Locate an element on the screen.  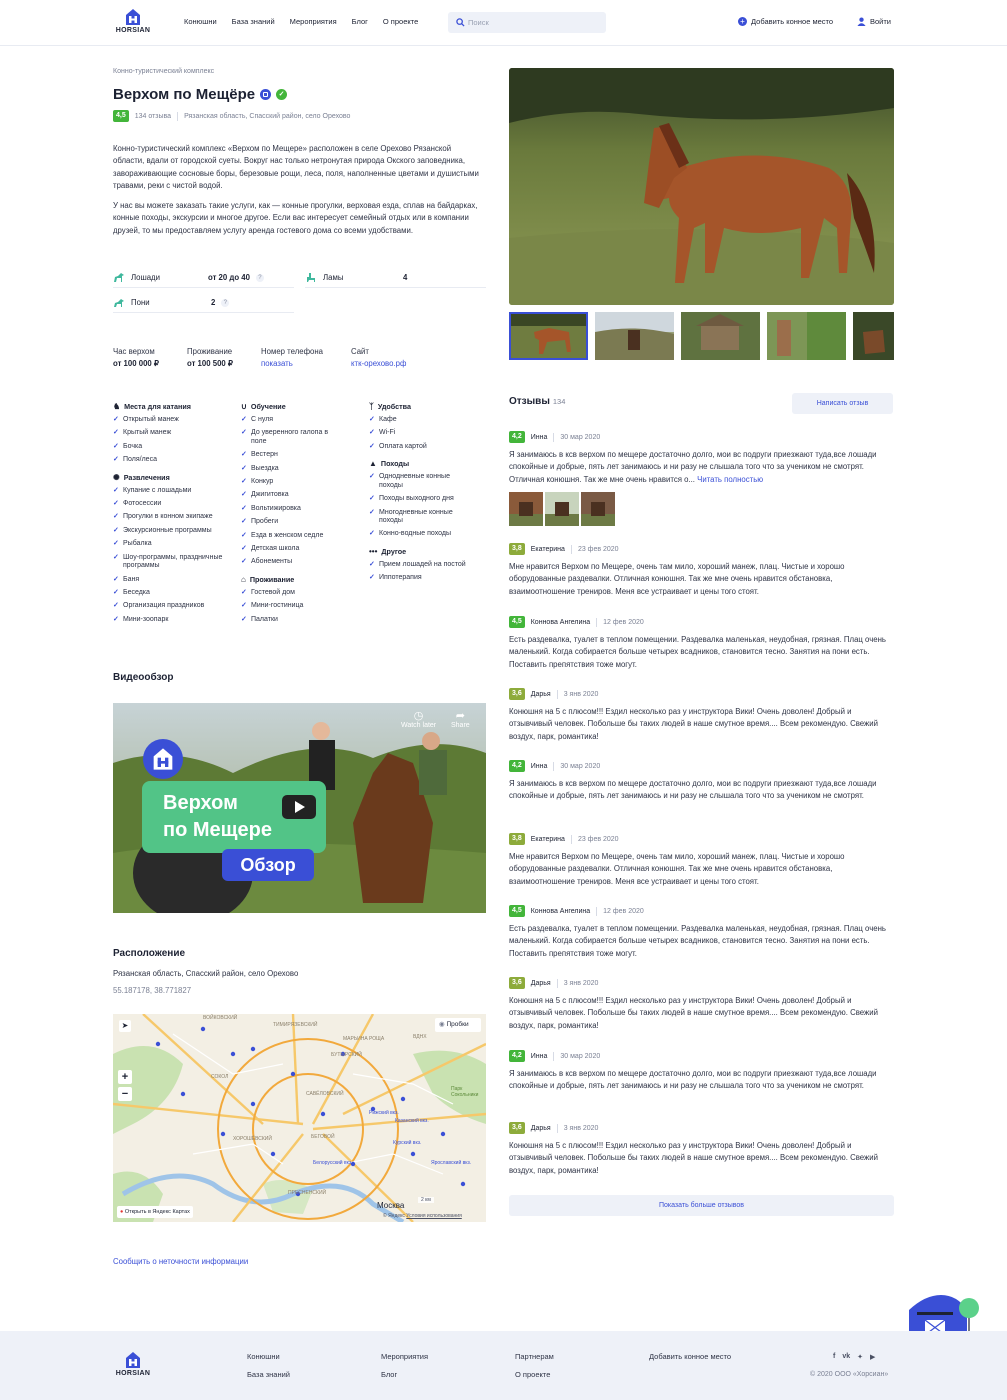
nav-item-knowledge: База знаний is located at coordinates (253, 21).